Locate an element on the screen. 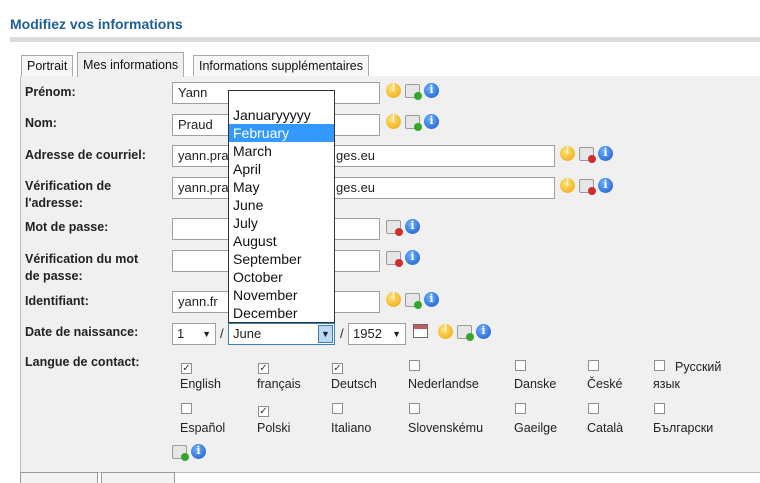 The width and height of the screenshot is (760, 483). email-verify-value-left: yann.pra is located at coordinates (203, 187).